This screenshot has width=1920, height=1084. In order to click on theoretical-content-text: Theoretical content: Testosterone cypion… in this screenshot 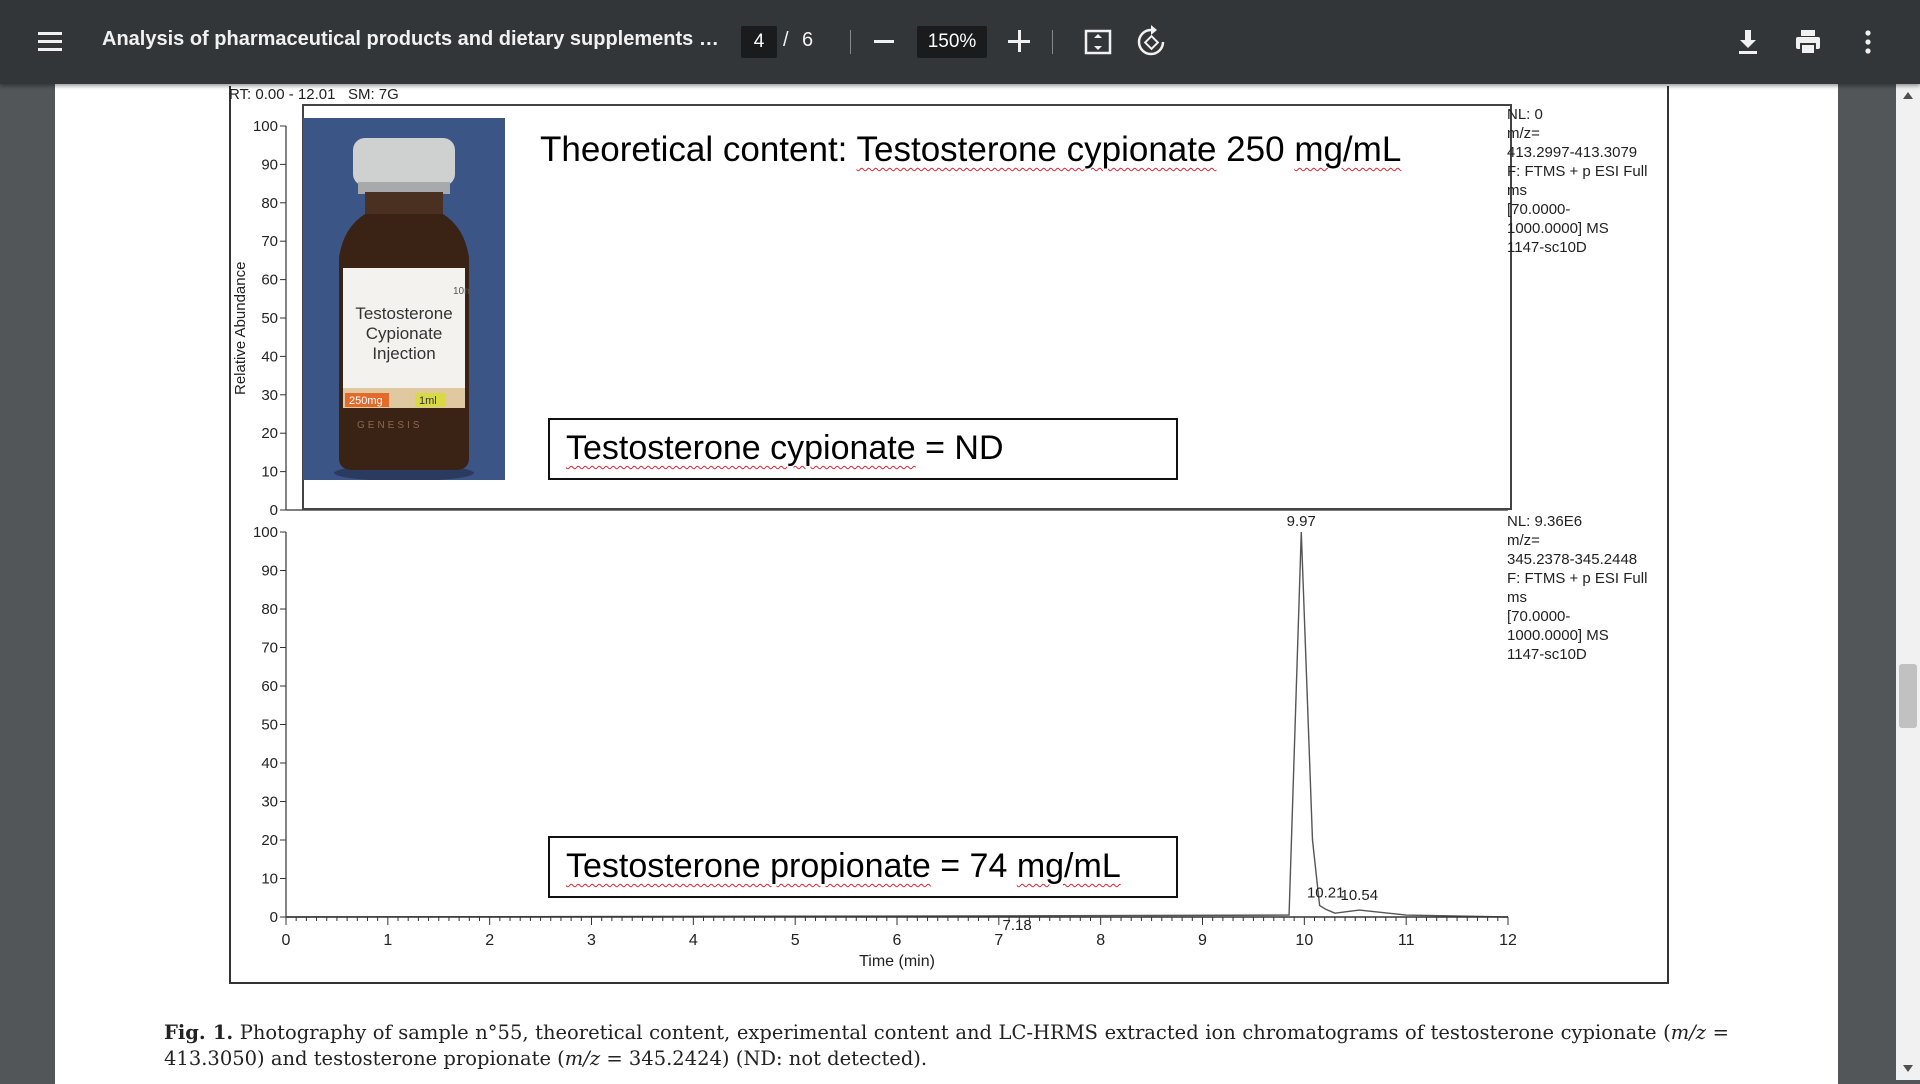, I will do `click(970, 150)`.